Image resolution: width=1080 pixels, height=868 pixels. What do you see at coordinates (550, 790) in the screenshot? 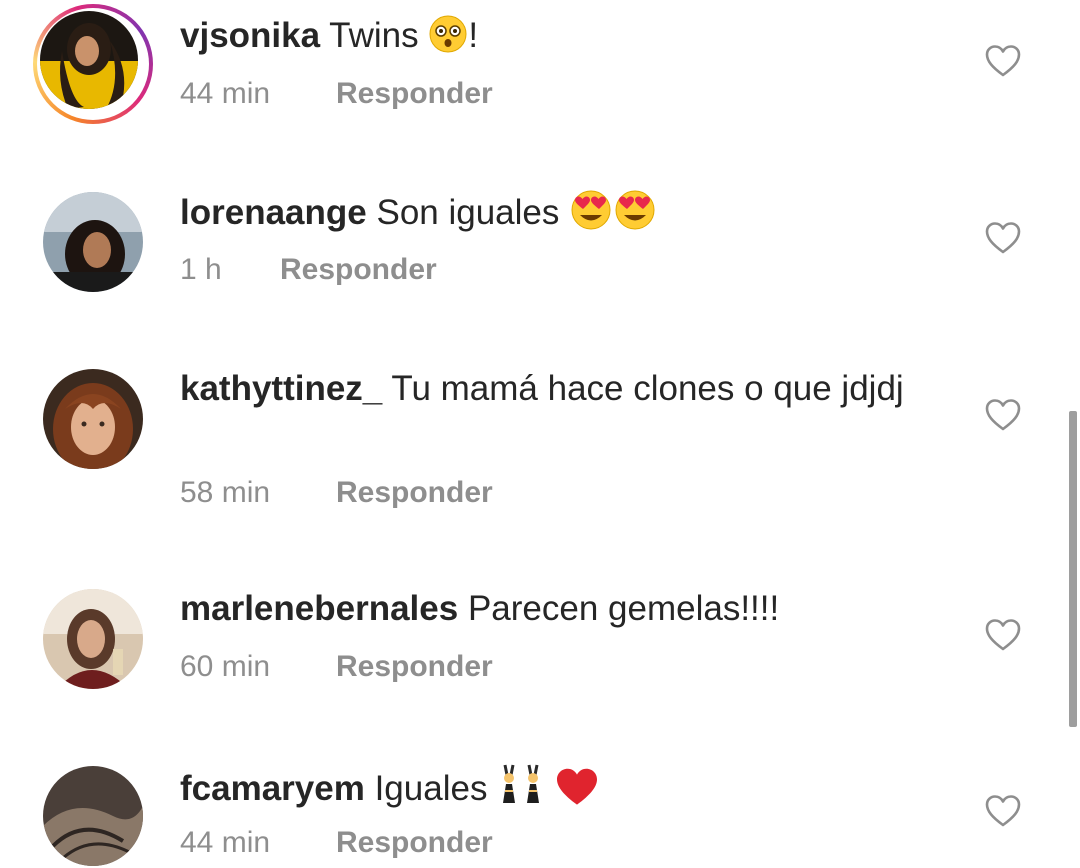
I see `comment-text: fcamaryem Iguales` at bounding box center [550, 790].